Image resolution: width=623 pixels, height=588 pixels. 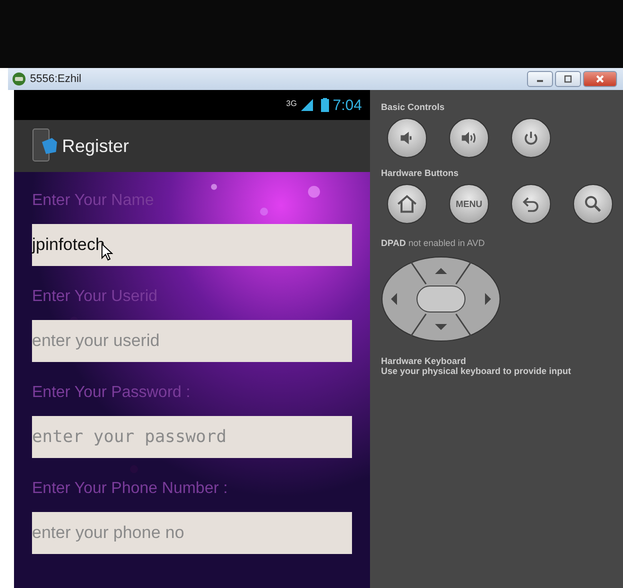 What do you see at coordinates (291, 103) in the screenshot?
I see `network-type: 3G` at bounding box center [291, 103].